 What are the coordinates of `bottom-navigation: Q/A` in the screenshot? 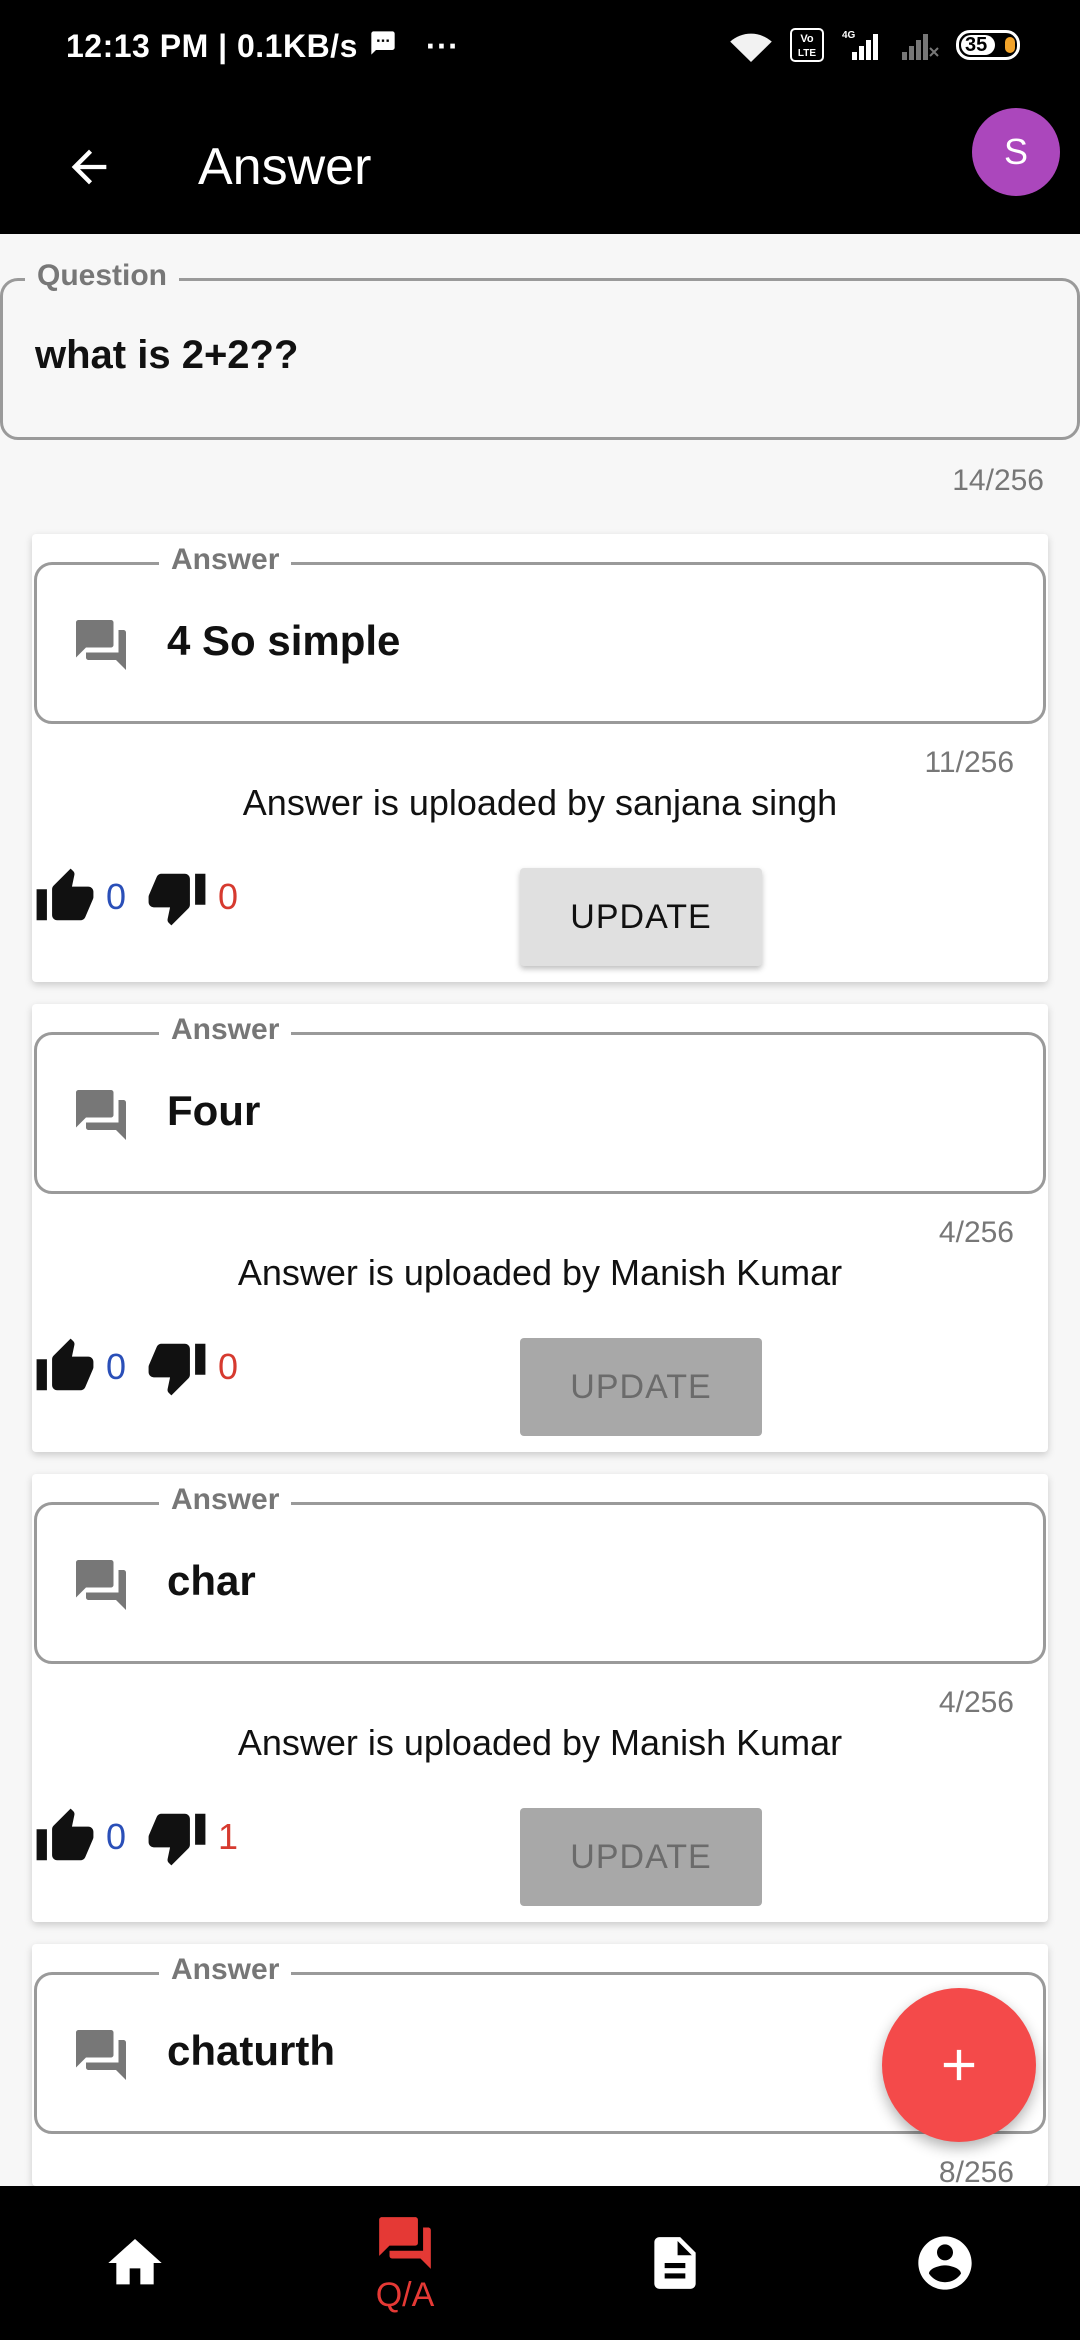 It's located at (540, 2263).